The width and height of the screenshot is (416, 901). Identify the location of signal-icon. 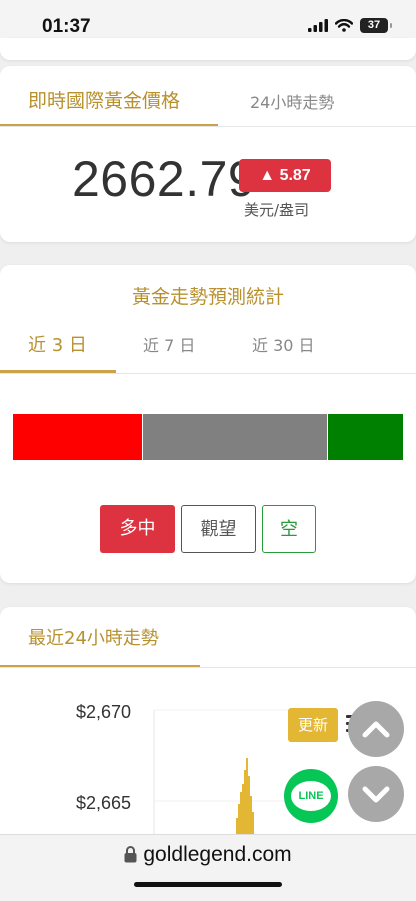
(318, 25).